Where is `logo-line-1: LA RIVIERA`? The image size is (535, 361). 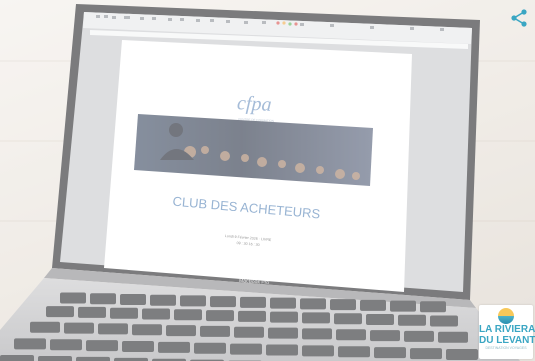 logo-line-1: LA RIVIERA is located at coordinates (507, 329).